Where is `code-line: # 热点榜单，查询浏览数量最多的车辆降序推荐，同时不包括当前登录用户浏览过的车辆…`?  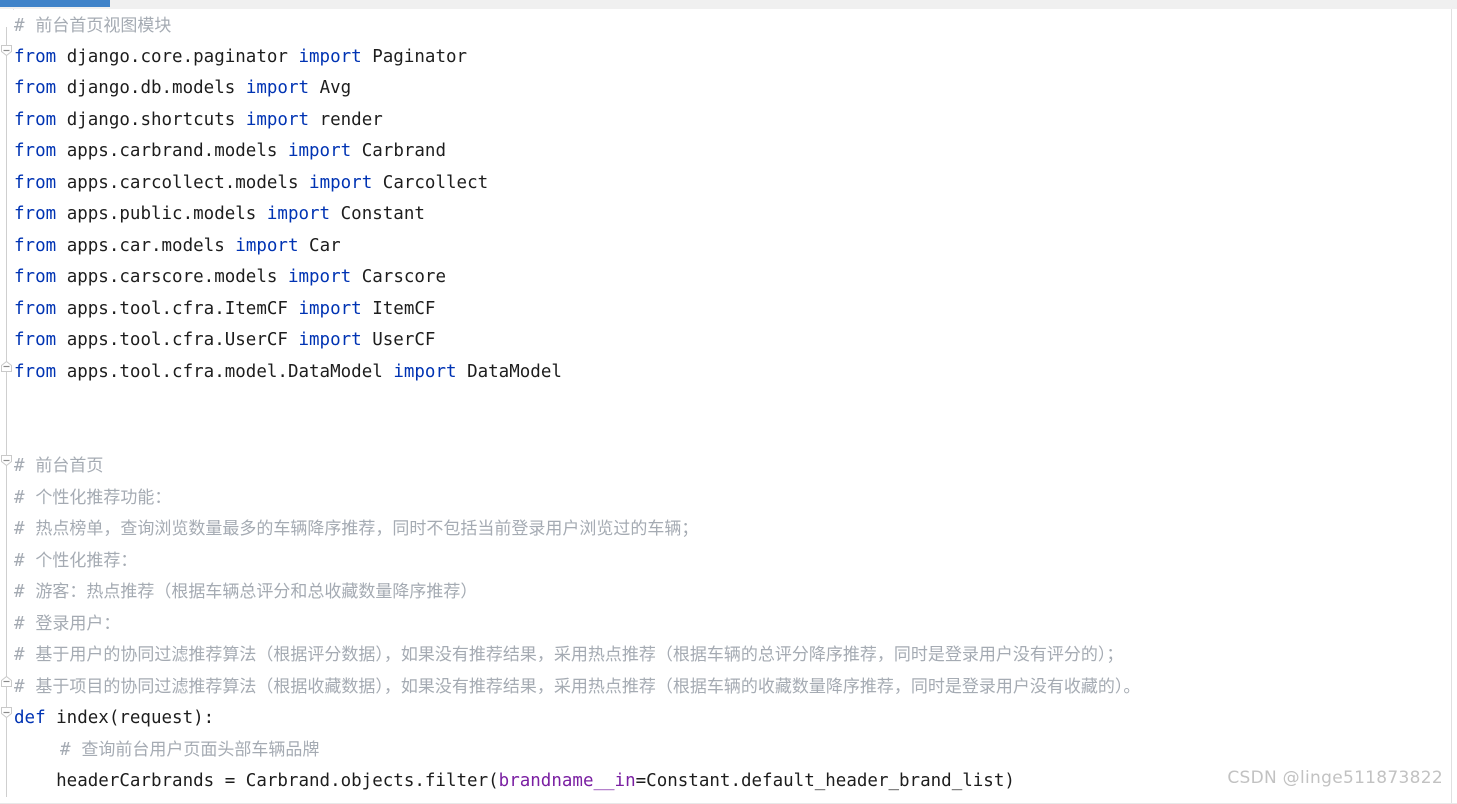 code-line: # 热点榜单，查询浏览数量最多的车辆降序推荐，同时不包括当前登录用户浏览过的车辆… is located at coordinates (356, 530).